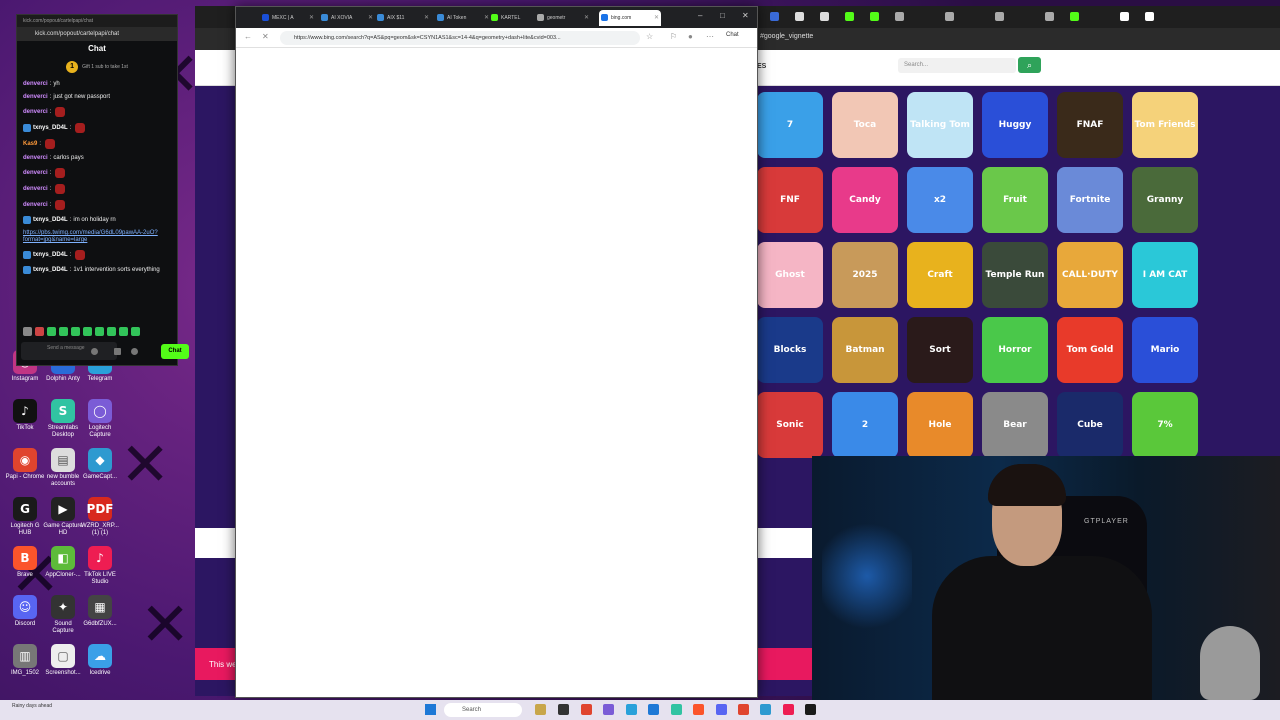 The image size is (1280, 720). I want to click on game-thumbnail: FNAF, so click(1090, 125).